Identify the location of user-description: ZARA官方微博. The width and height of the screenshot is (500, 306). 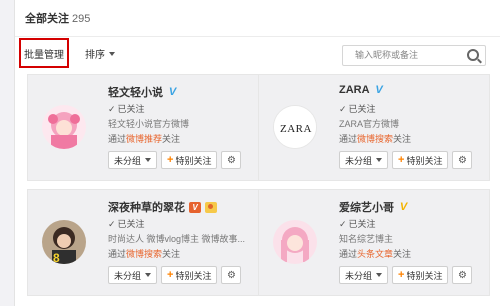
(369, 124).